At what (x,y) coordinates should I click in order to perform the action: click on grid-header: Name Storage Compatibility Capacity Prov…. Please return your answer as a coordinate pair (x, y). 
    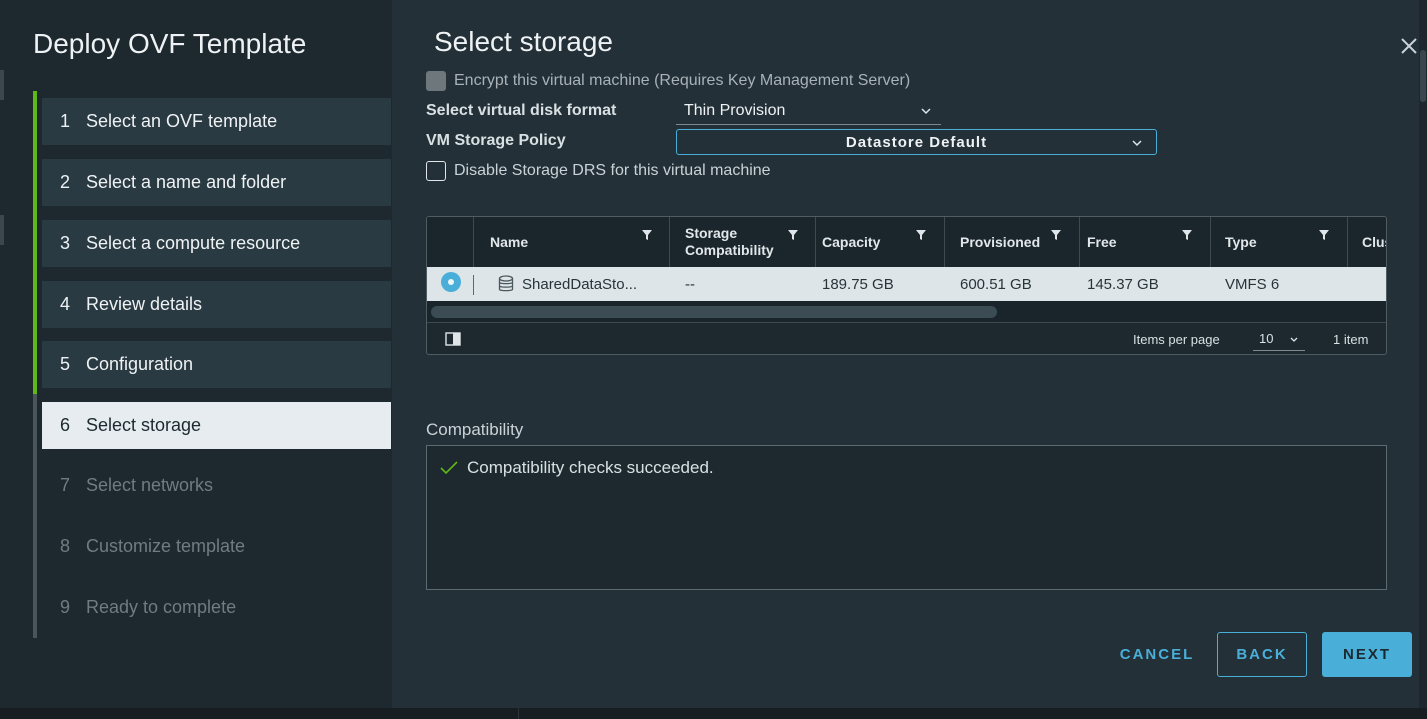
    Looking at the image, I should click on (906, 242).